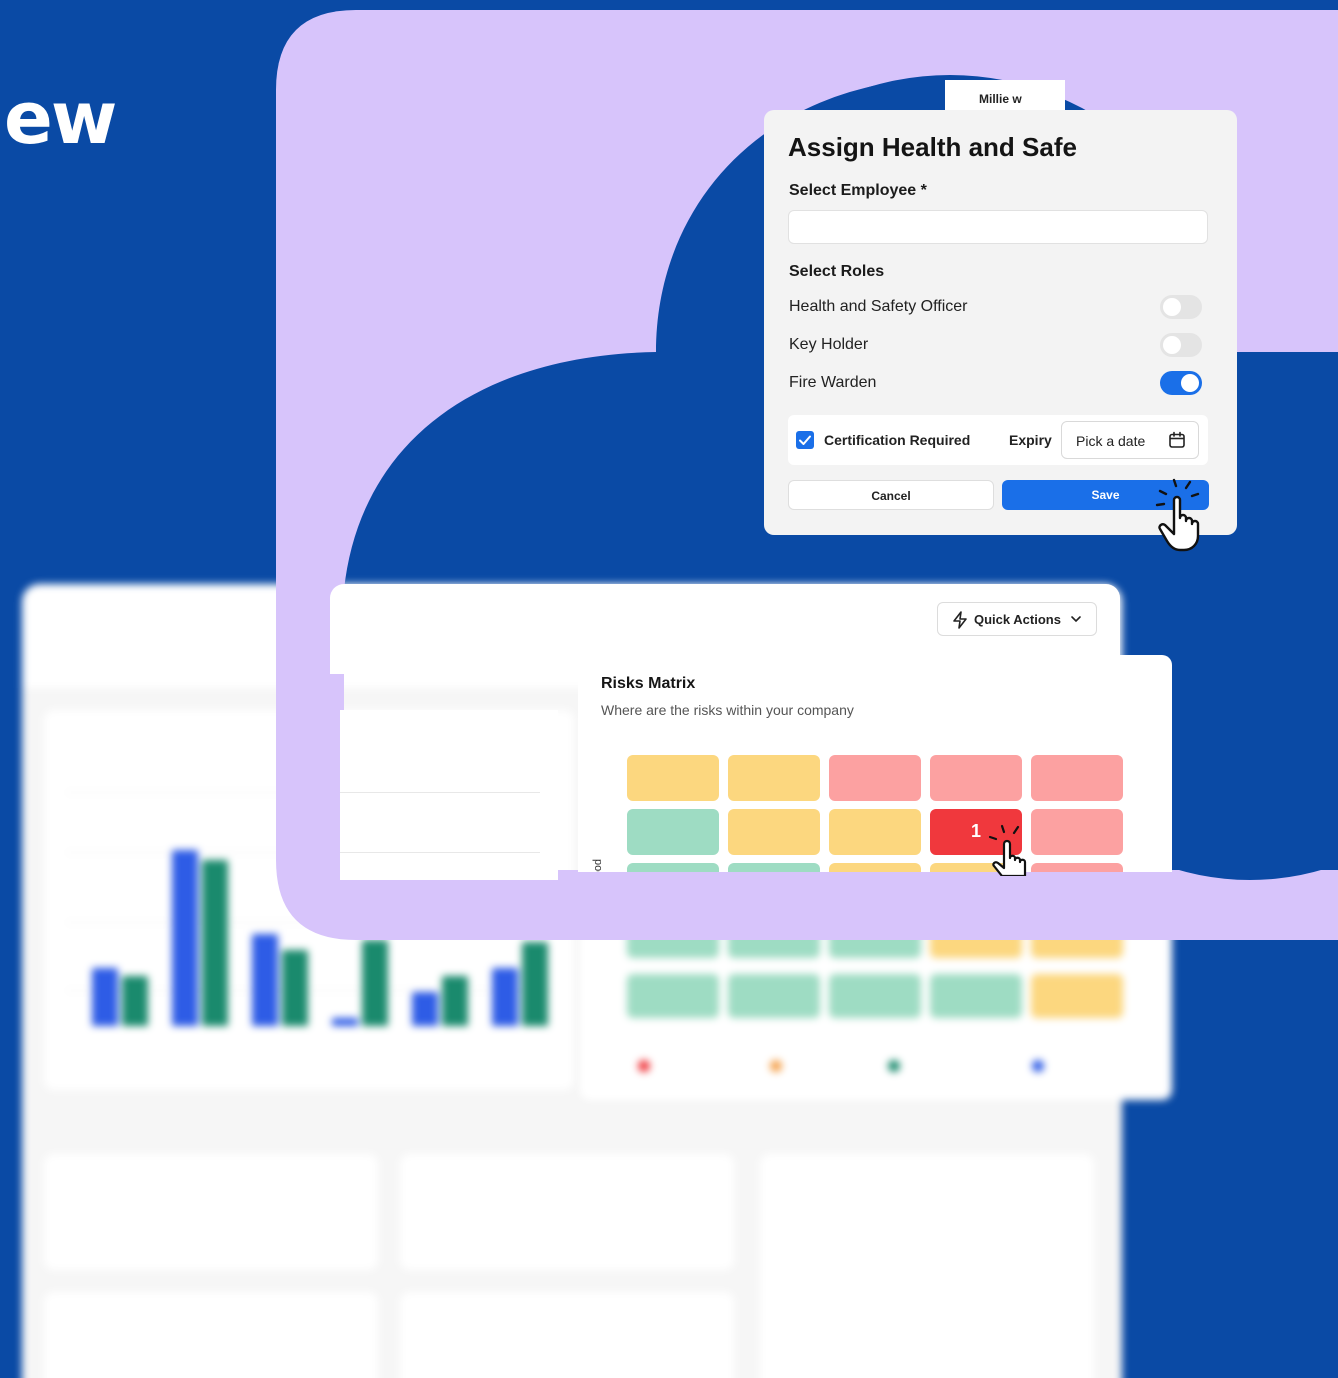  I want to click on date-picker-placeholder: Pick a date, so click(1111, 441).